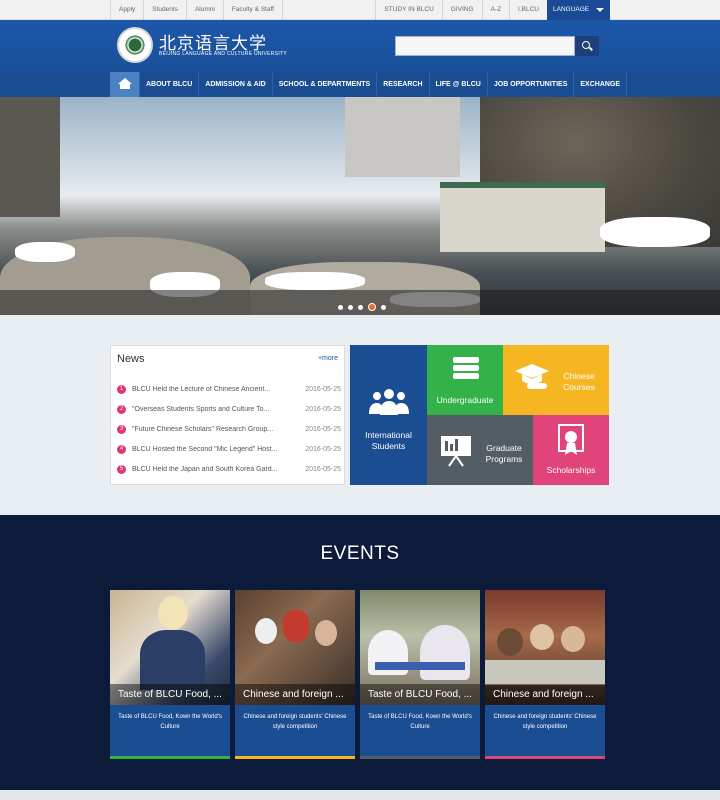  I want to click on tile-undergraduate-label: Undergraduate, so click(465, 400).